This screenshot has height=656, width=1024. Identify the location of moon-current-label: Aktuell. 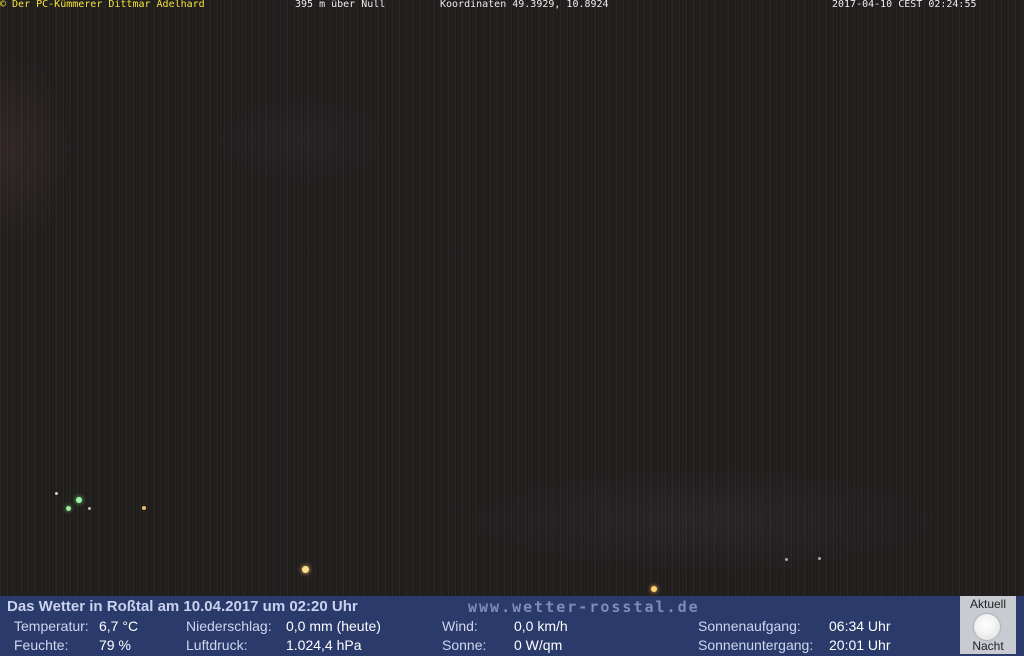
(988, 604).